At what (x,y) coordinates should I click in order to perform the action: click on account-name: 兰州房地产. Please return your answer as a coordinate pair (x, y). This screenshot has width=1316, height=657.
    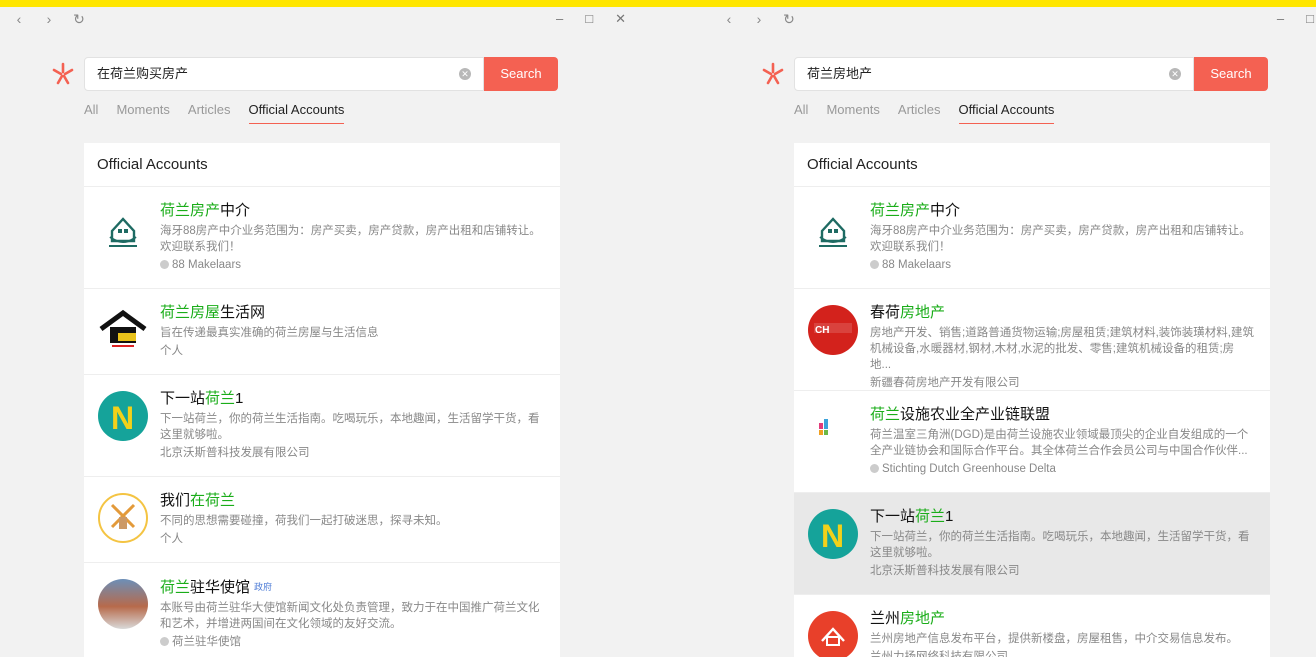
    Looking at the image, I should click on (908, 618).